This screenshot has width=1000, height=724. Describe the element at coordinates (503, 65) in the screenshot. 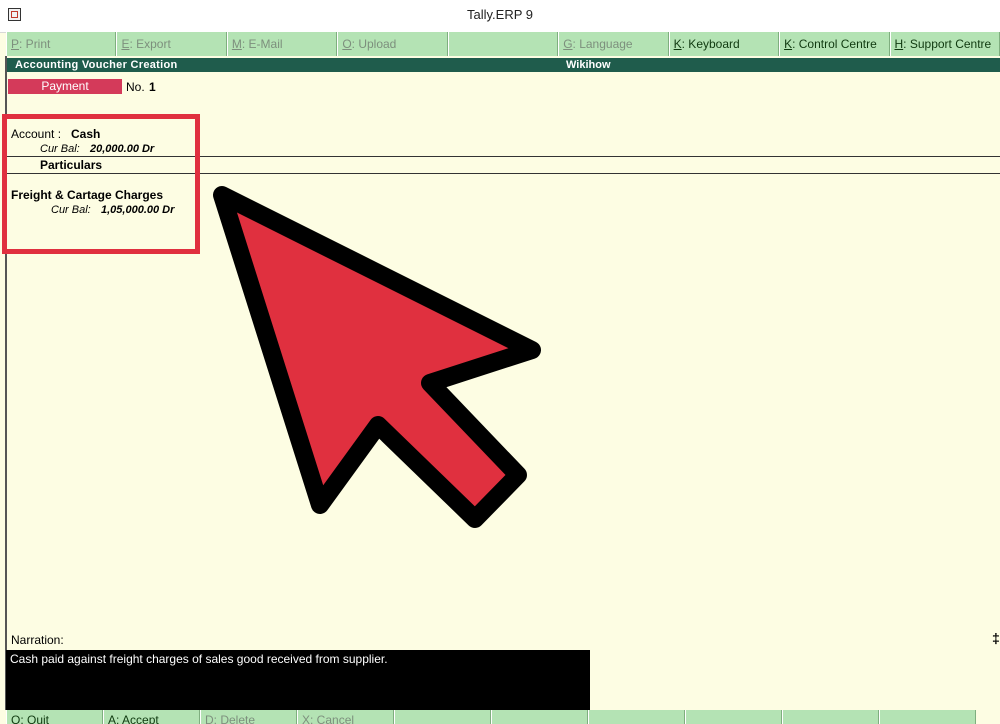

I see `voucher-header-bar: Accounting Voucher Creation Wikihow` at that location.